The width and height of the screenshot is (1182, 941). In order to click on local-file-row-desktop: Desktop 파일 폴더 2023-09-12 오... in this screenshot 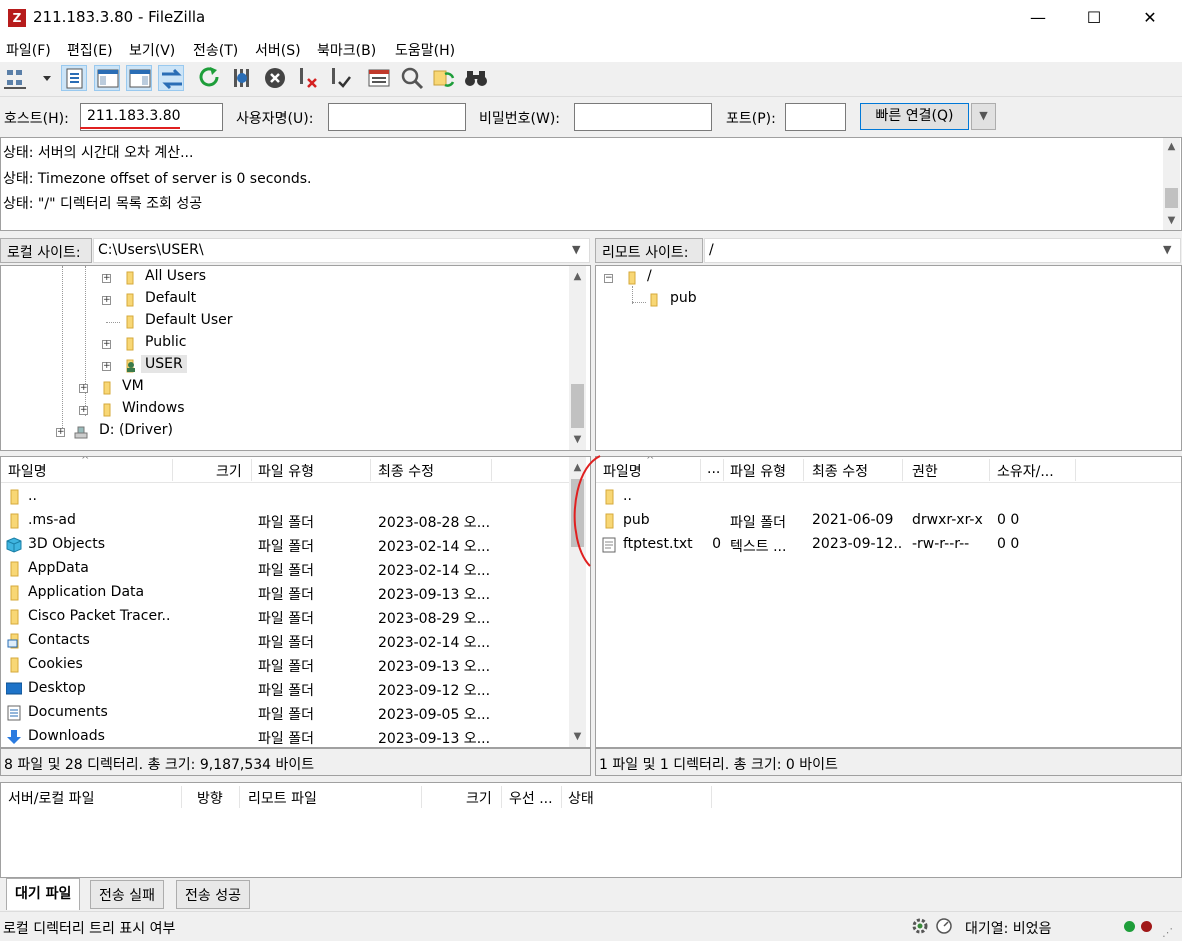, I will do `click(285, 689)`.